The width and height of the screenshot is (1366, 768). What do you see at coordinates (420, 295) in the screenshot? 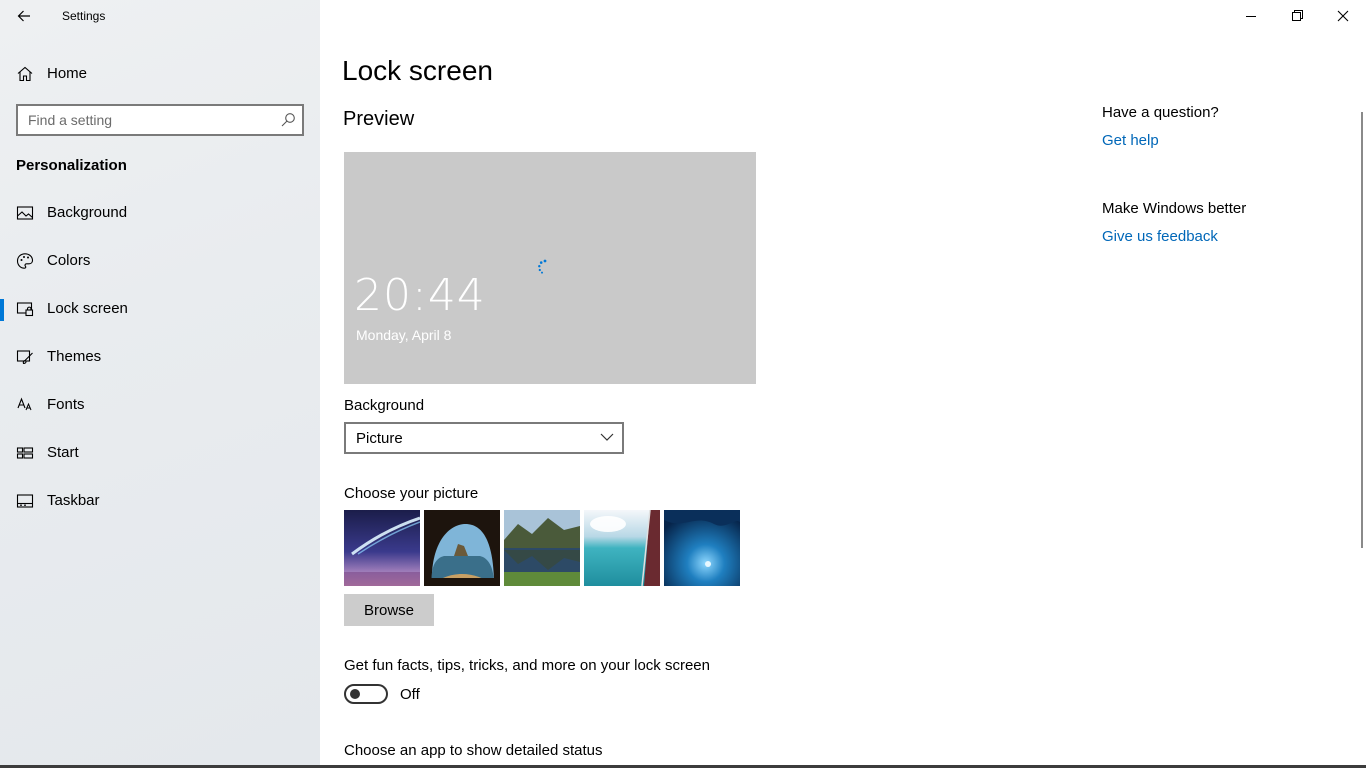
I see `preview-time: 20:44` at bounding box center [420, 295].